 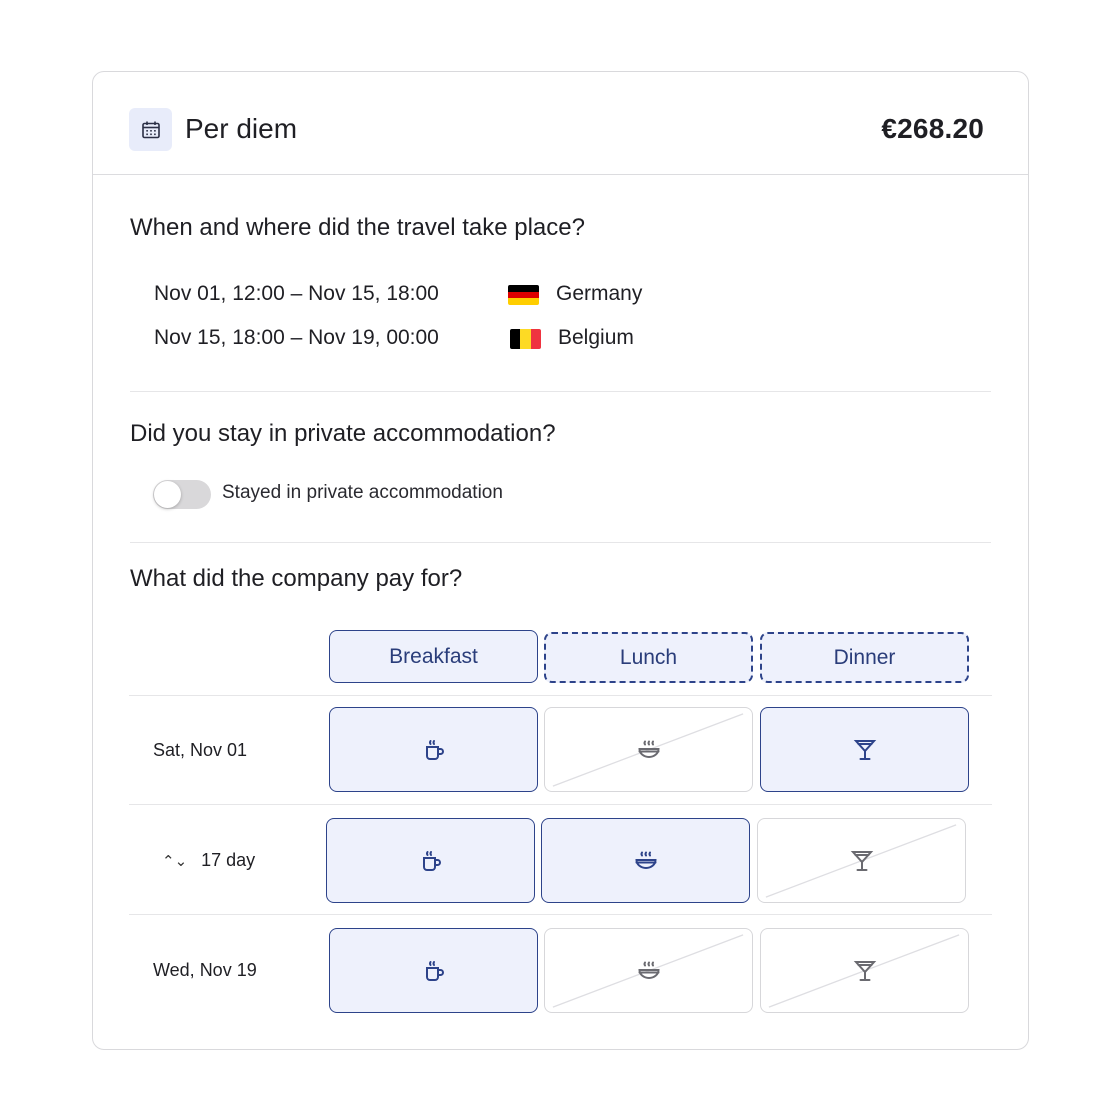 I want to click on belgium-flag-icon, so click(x=525, y=339).